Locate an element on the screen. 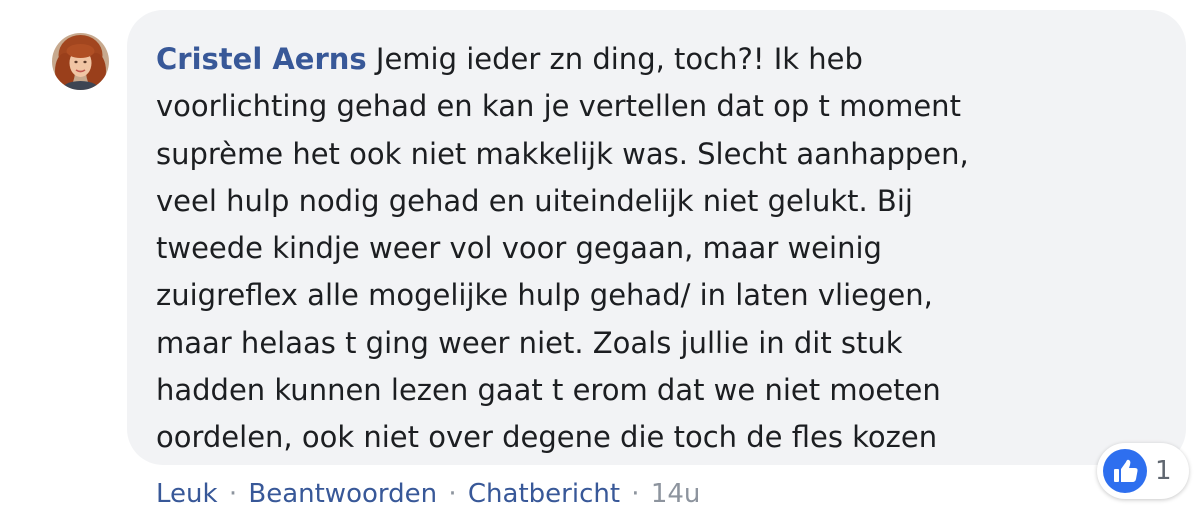  thumbs-up-icon is located at coordinates (1126, 470).